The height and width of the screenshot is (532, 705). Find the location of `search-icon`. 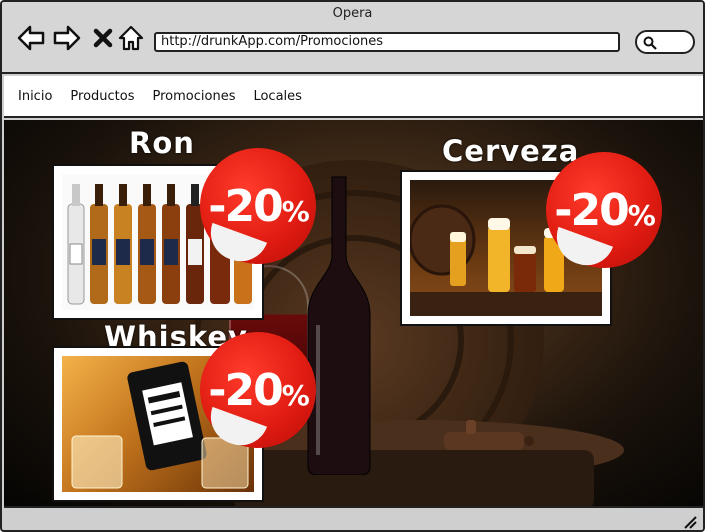

search-icon is located at coordinates (650, 43).